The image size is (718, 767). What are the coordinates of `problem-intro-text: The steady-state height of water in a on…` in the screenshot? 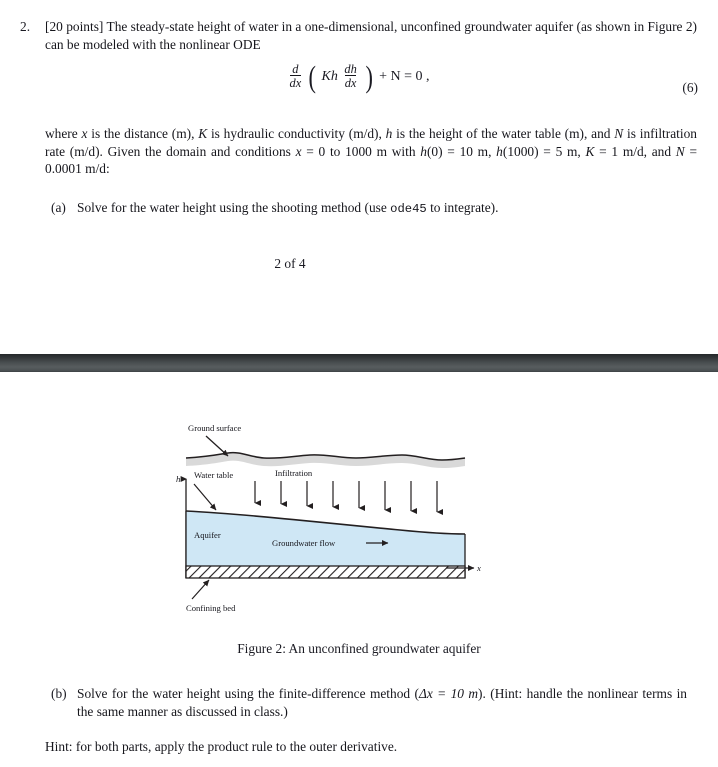 It's located at (371, 35).